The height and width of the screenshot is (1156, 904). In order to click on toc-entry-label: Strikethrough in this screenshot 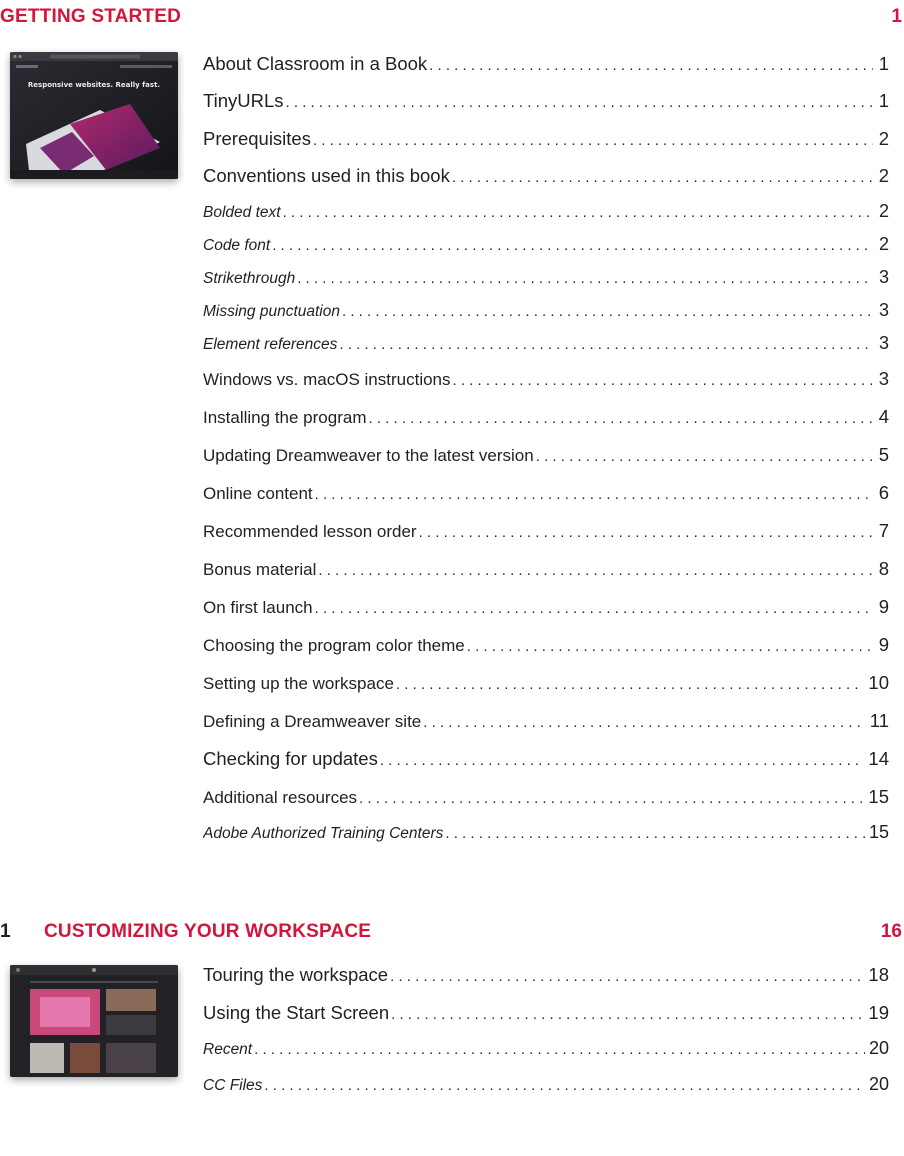, I will do `click(249, 278)`.